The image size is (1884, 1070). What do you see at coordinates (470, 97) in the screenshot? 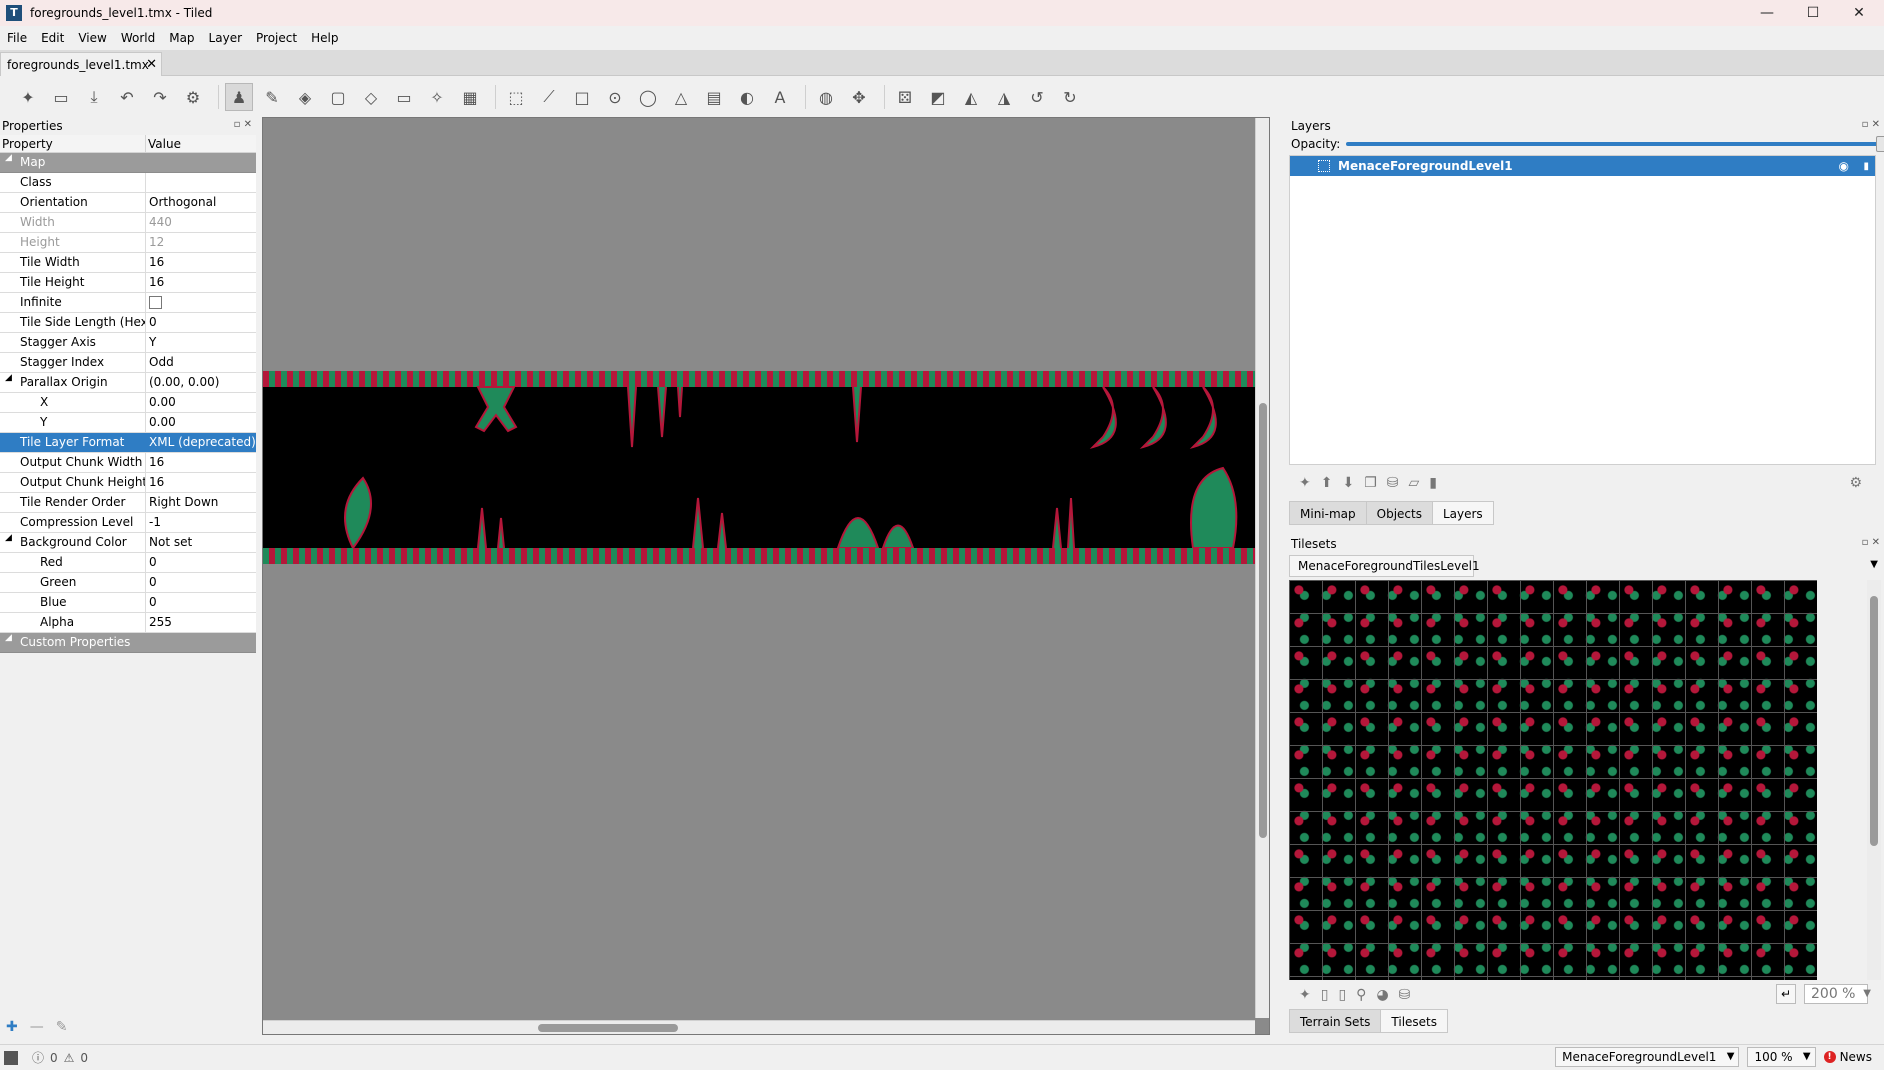
I see `select-same-tile-icon: ▦` at bounding box center [470, 97].